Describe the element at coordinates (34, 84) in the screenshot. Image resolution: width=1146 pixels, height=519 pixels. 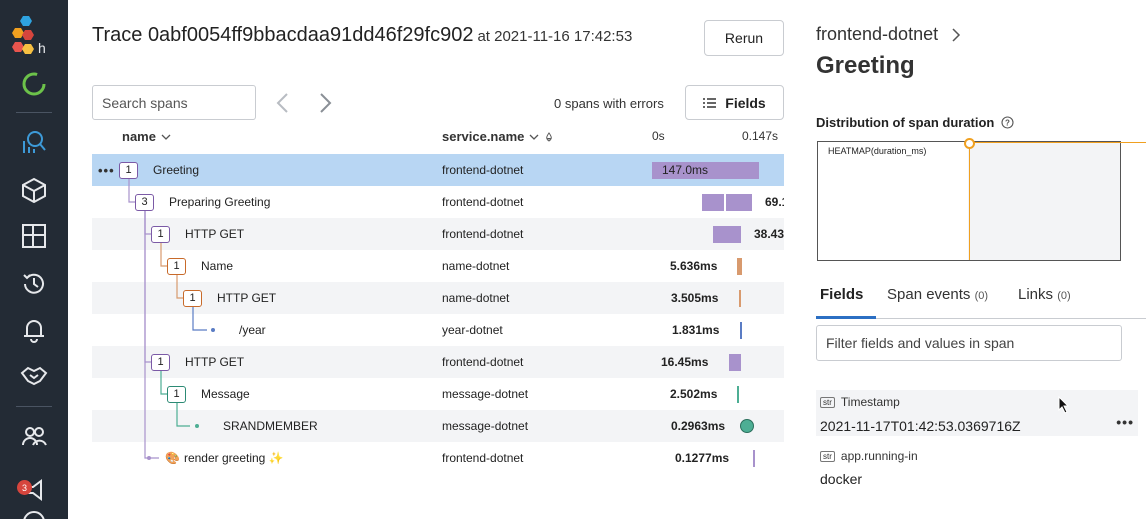
I see `status-ring-icon` at that location.